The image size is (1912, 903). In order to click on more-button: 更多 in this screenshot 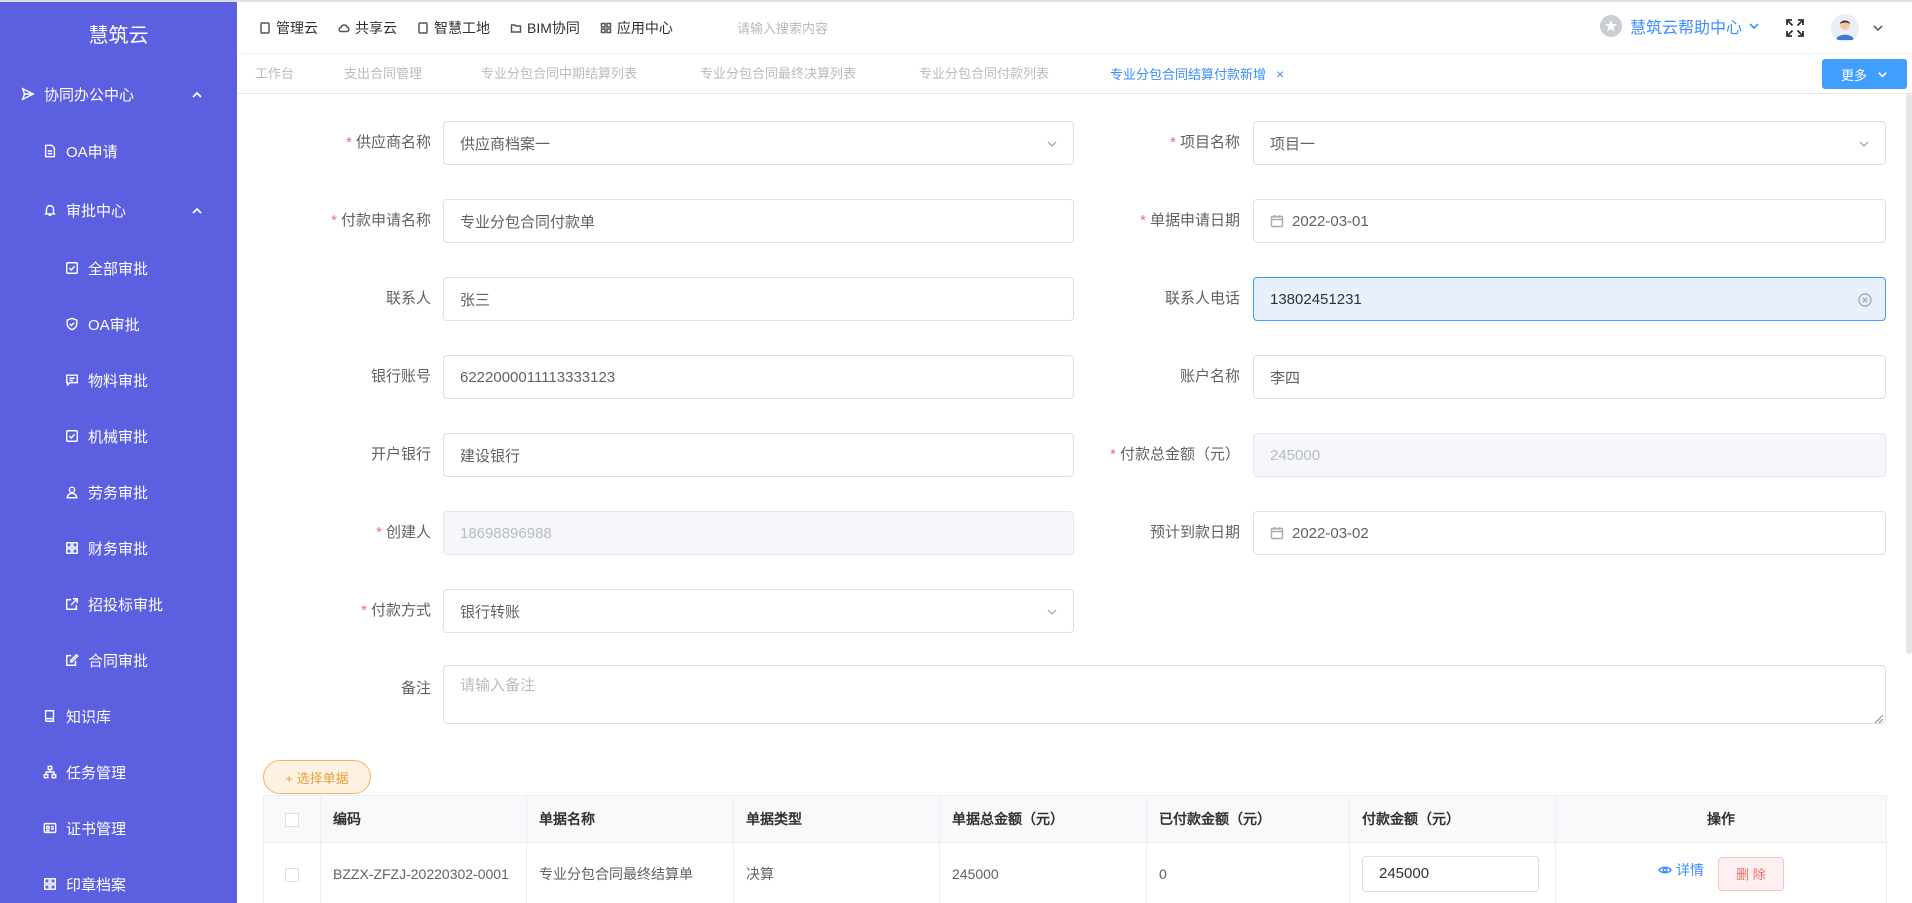, I will do `click(1864, 74)`.